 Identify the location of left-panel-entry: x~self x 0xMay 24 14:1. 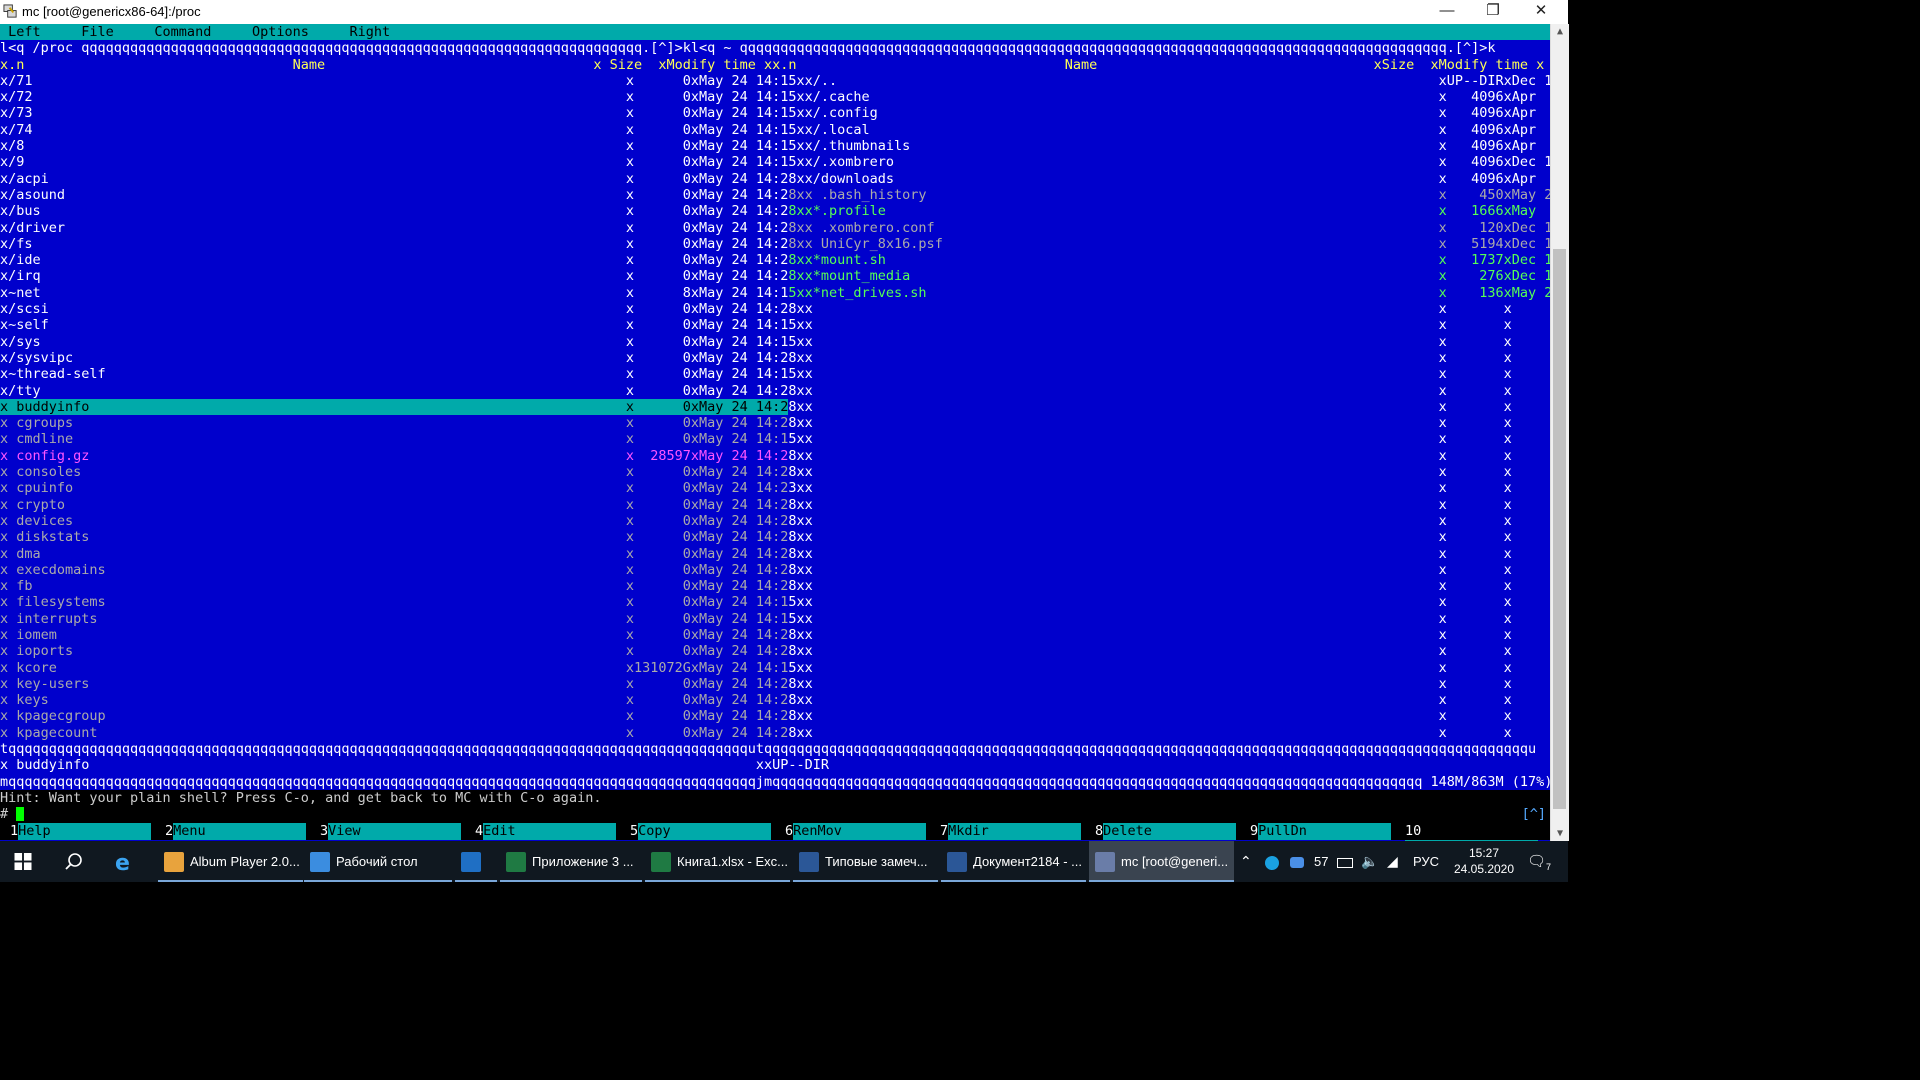
(394, 325).